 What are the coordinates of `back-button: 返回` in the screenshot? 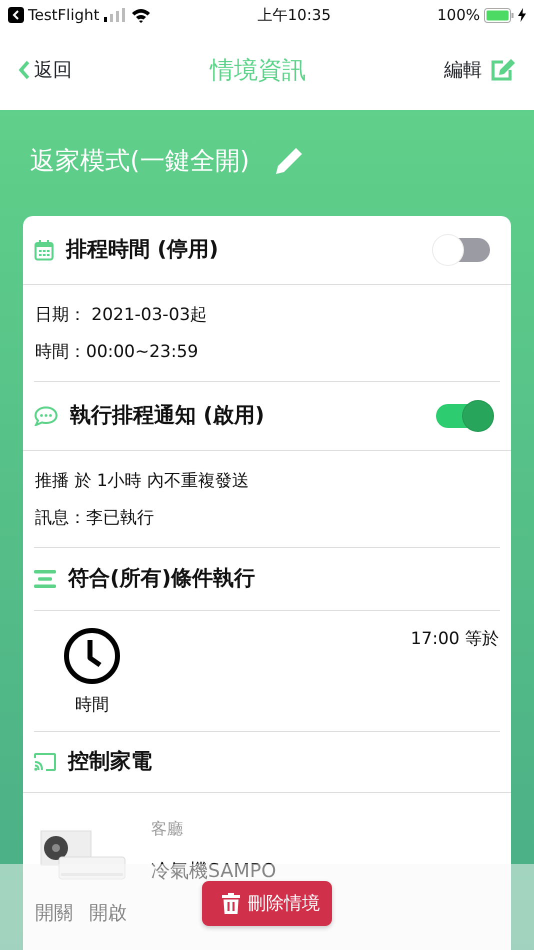 It's located at (45, 70).